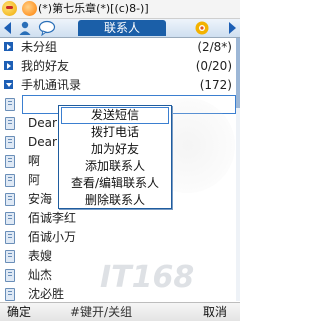 This screenshot has width=320, height=321. I want to click on title-bar: (*)第七乐章(*)[(c)8-)], so click(120, 9).